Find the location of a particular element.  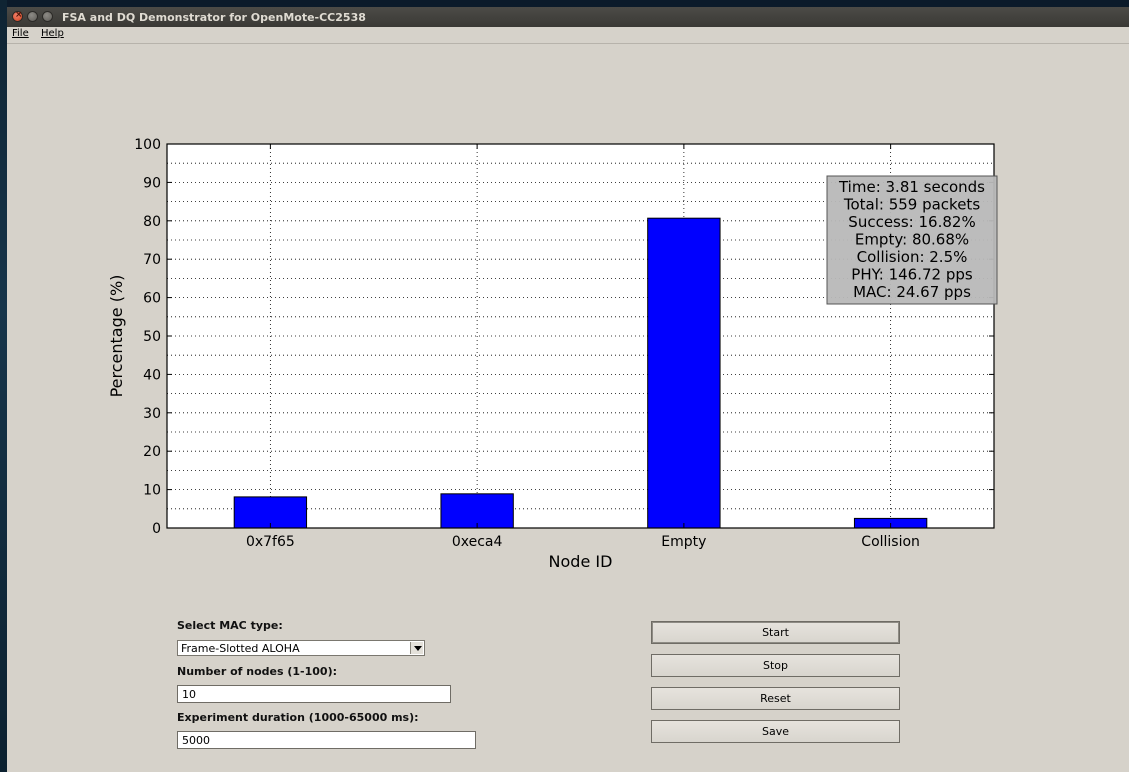

minimize-window-button is located at coordinates (32, 16).